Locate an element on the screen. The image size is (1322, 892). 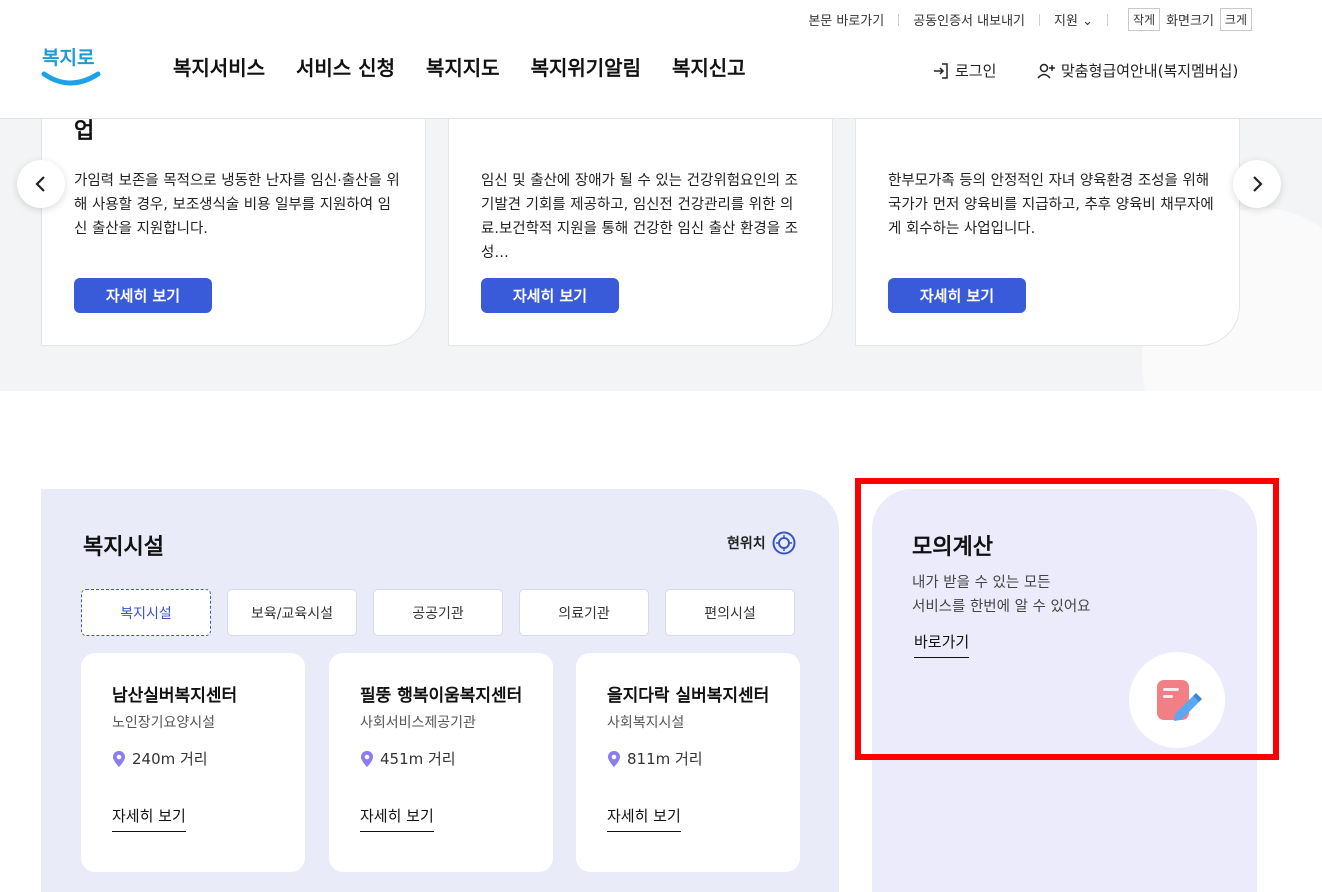
distance-label: 451m 거리 is located at coordinates (418, 759).